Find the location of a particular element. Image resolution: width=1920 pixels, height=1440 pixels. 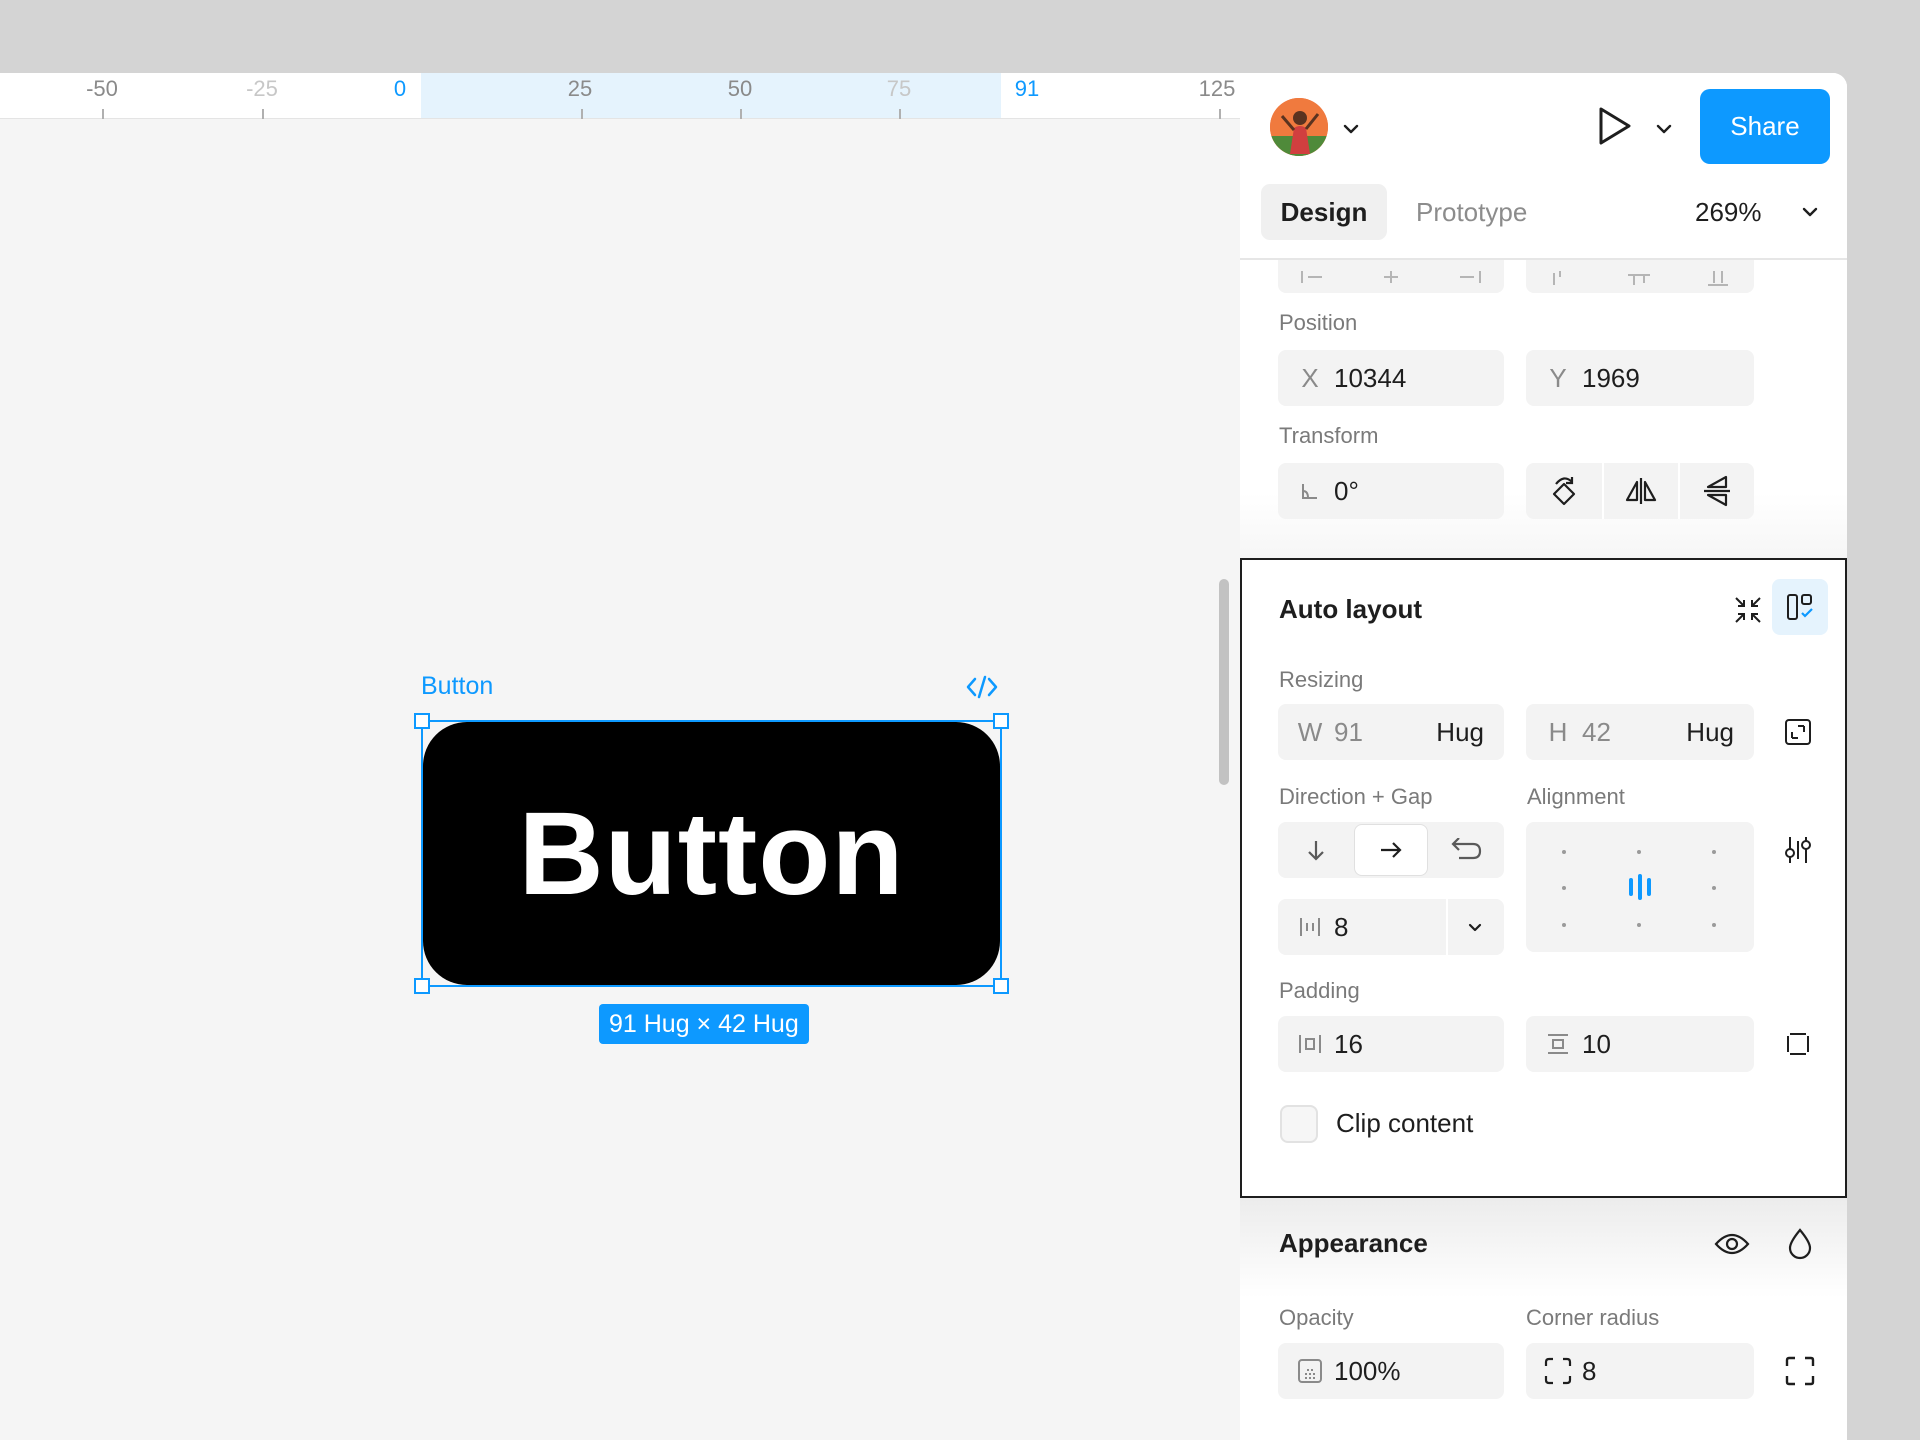

opacity-field: 100% is located at coordinates (1391, 1371).